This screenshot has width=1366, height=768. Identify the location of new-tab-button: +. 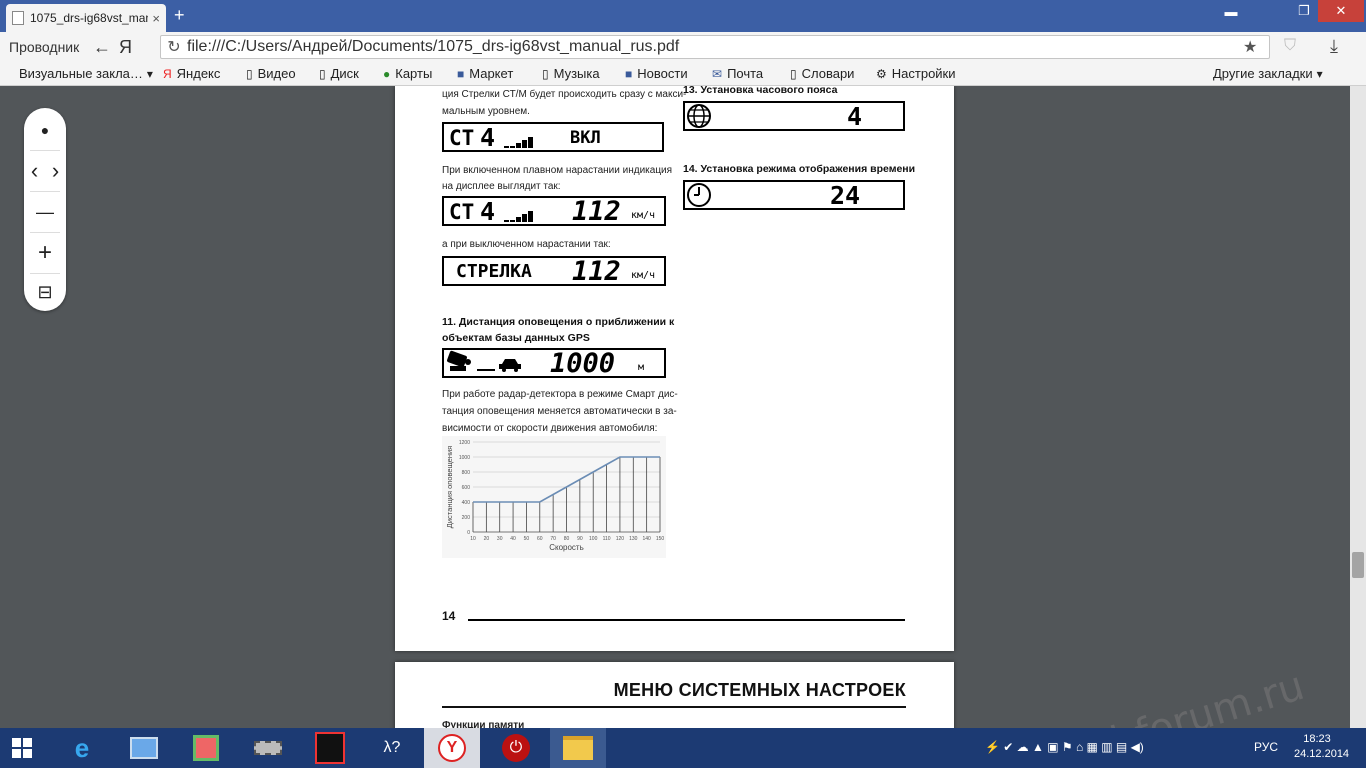
(179, 15).